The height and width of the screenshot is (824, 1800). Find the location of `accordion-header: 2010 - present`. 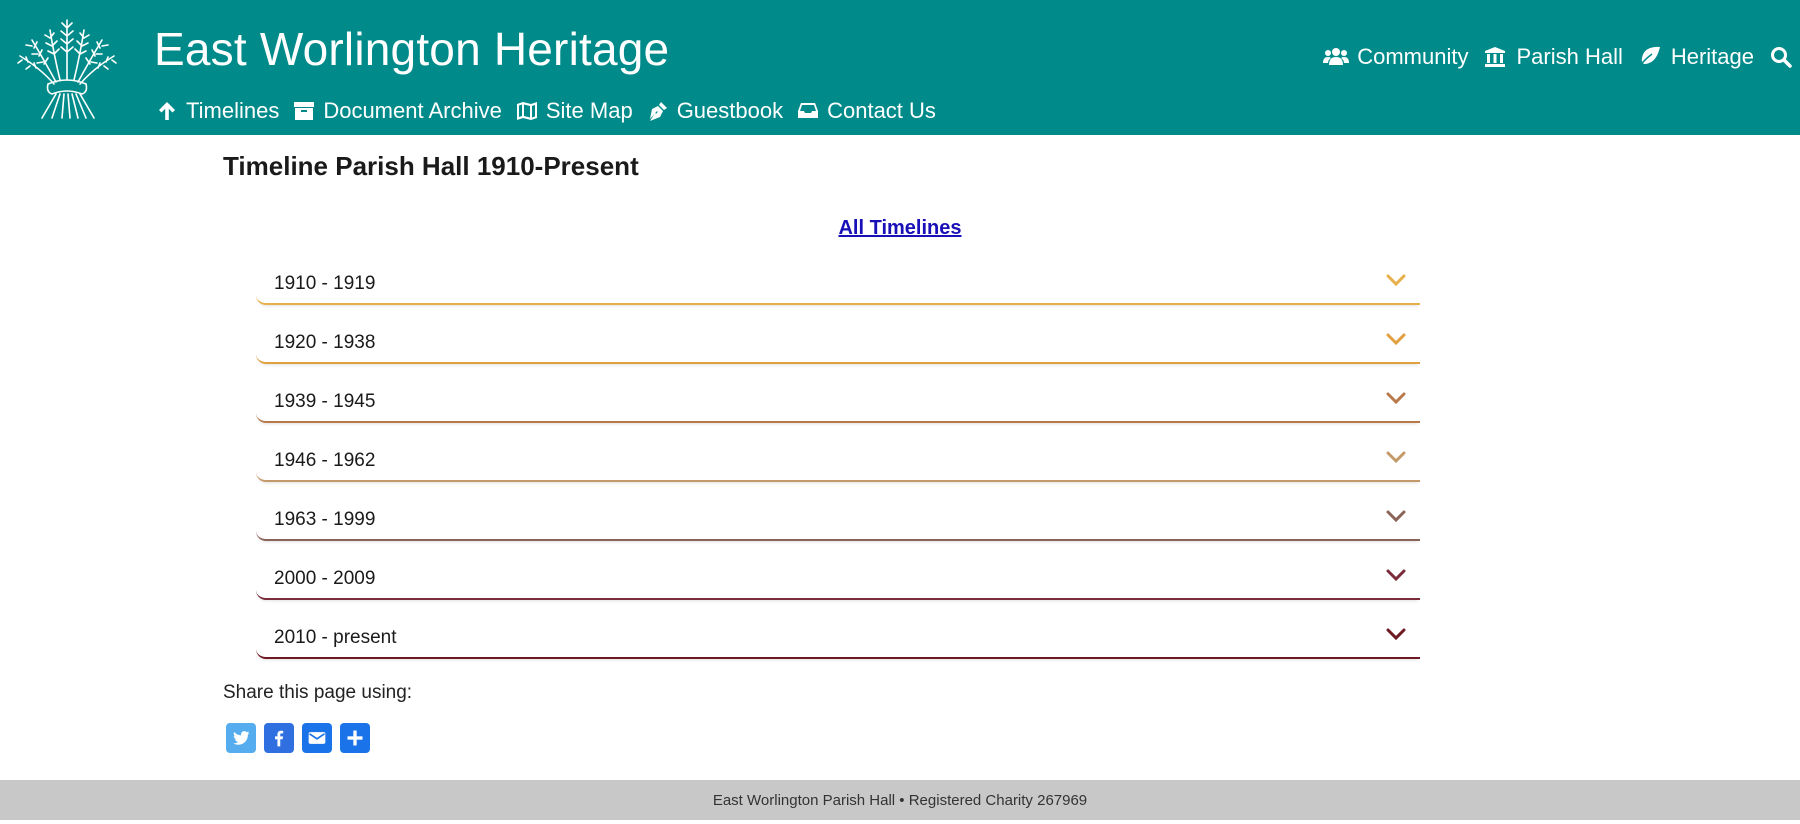

accordion-header: 2010 - present is located at coordinates (838, 633).